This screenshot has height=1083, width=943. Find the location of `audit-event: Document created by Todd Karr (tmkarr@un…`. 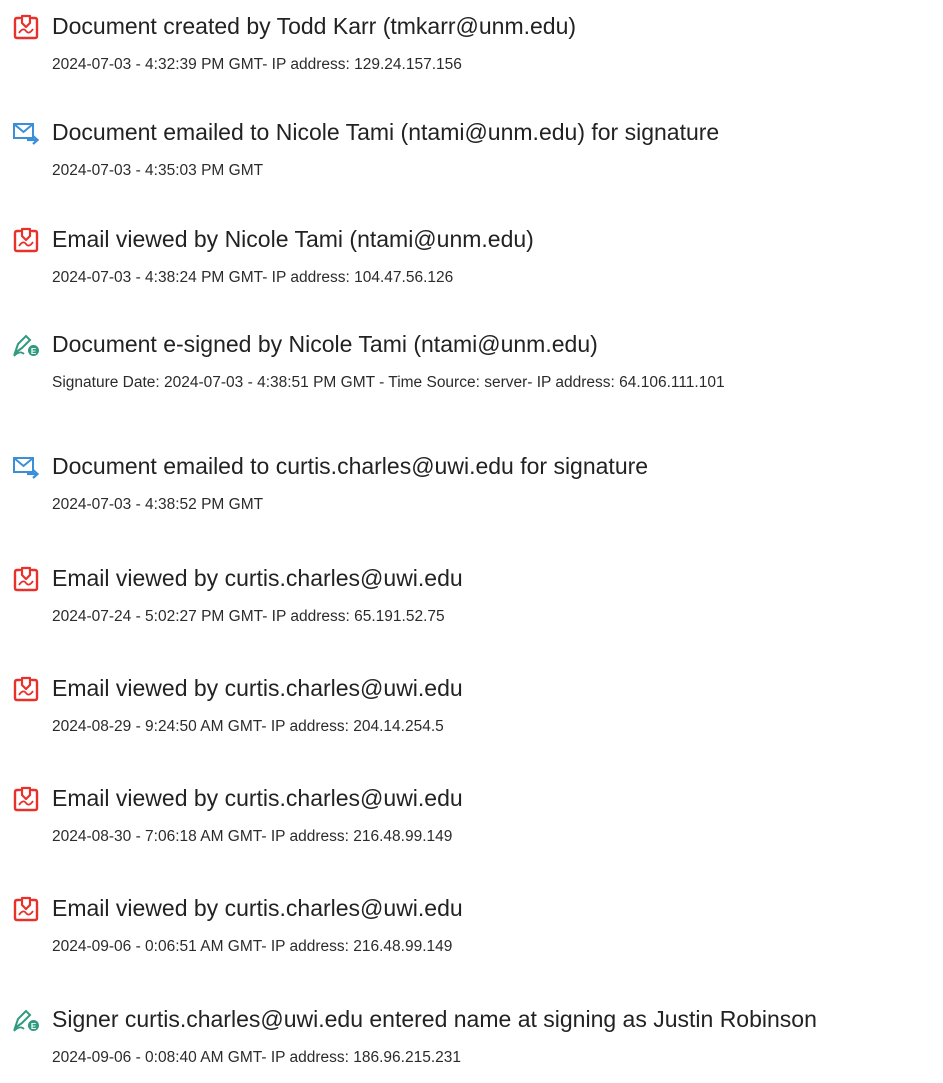

audit-event: Document created by Todd Karr (tmkarr@un… is located at coordinates (471, 50).